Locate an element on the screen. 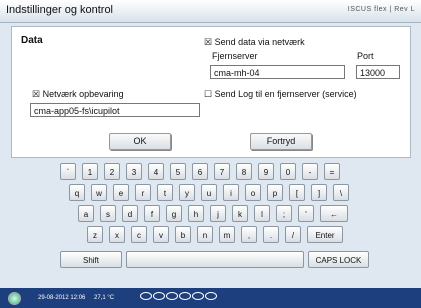 This screenshot has width=421, height=308. key-5: y is located at coordinates (187, 192).